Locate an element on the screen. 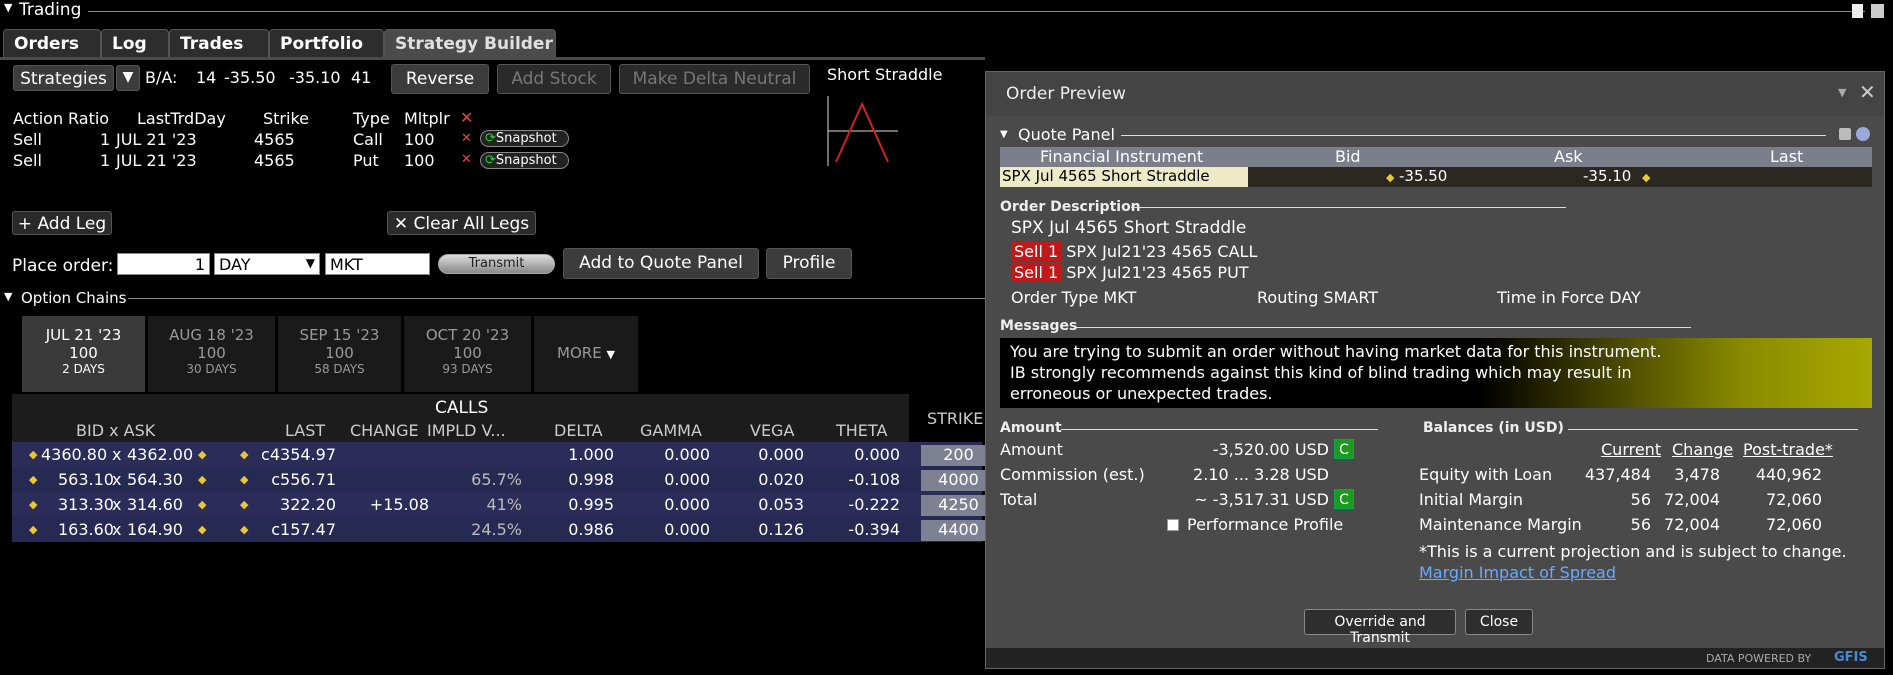 The image size is (1893, 675). settings-icon is located at coordinates (1845, 134).